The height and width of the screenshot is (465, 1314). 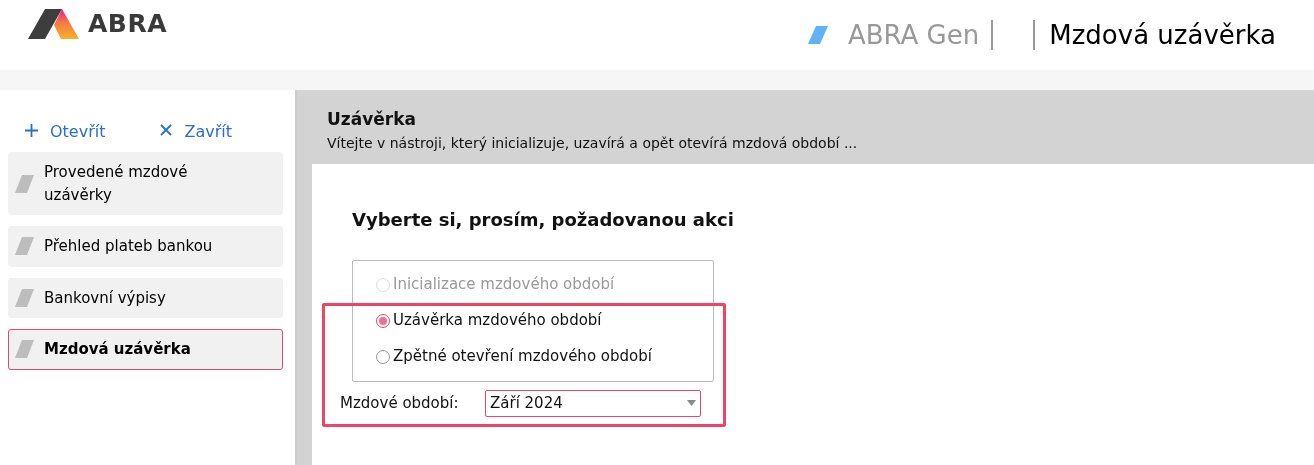 I want to click on sidebar-item: Mzdová uzávěrka, so click(x=145, y=349).